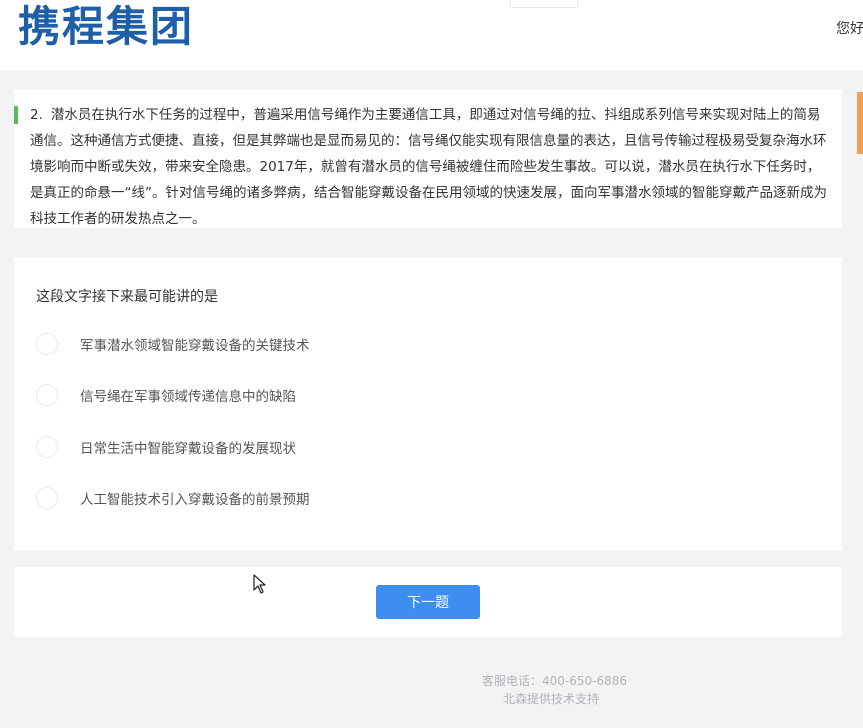 The image size is (863, 728). What do you see at coordinates (106, 26) in the screenshot?
I see `logo: 携程集团` at bounding box center [106, 26].